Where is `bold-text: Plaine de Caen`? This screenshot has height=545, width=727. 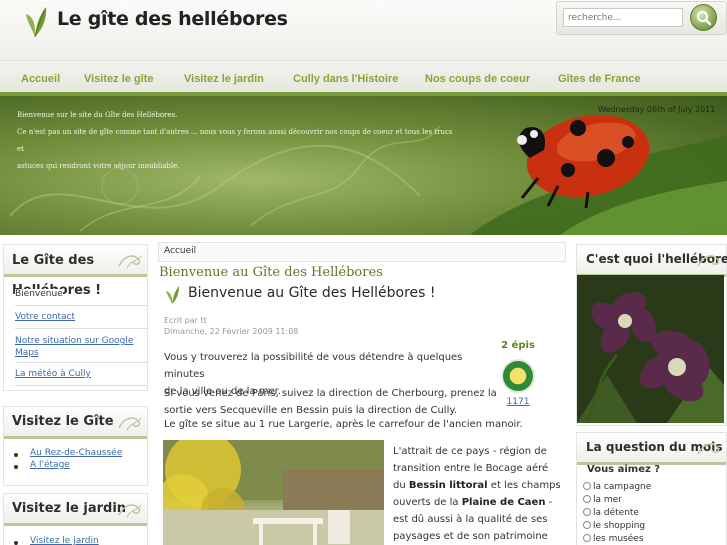
bold-text: Plaine de Caen is located at coordinates (503, 502).